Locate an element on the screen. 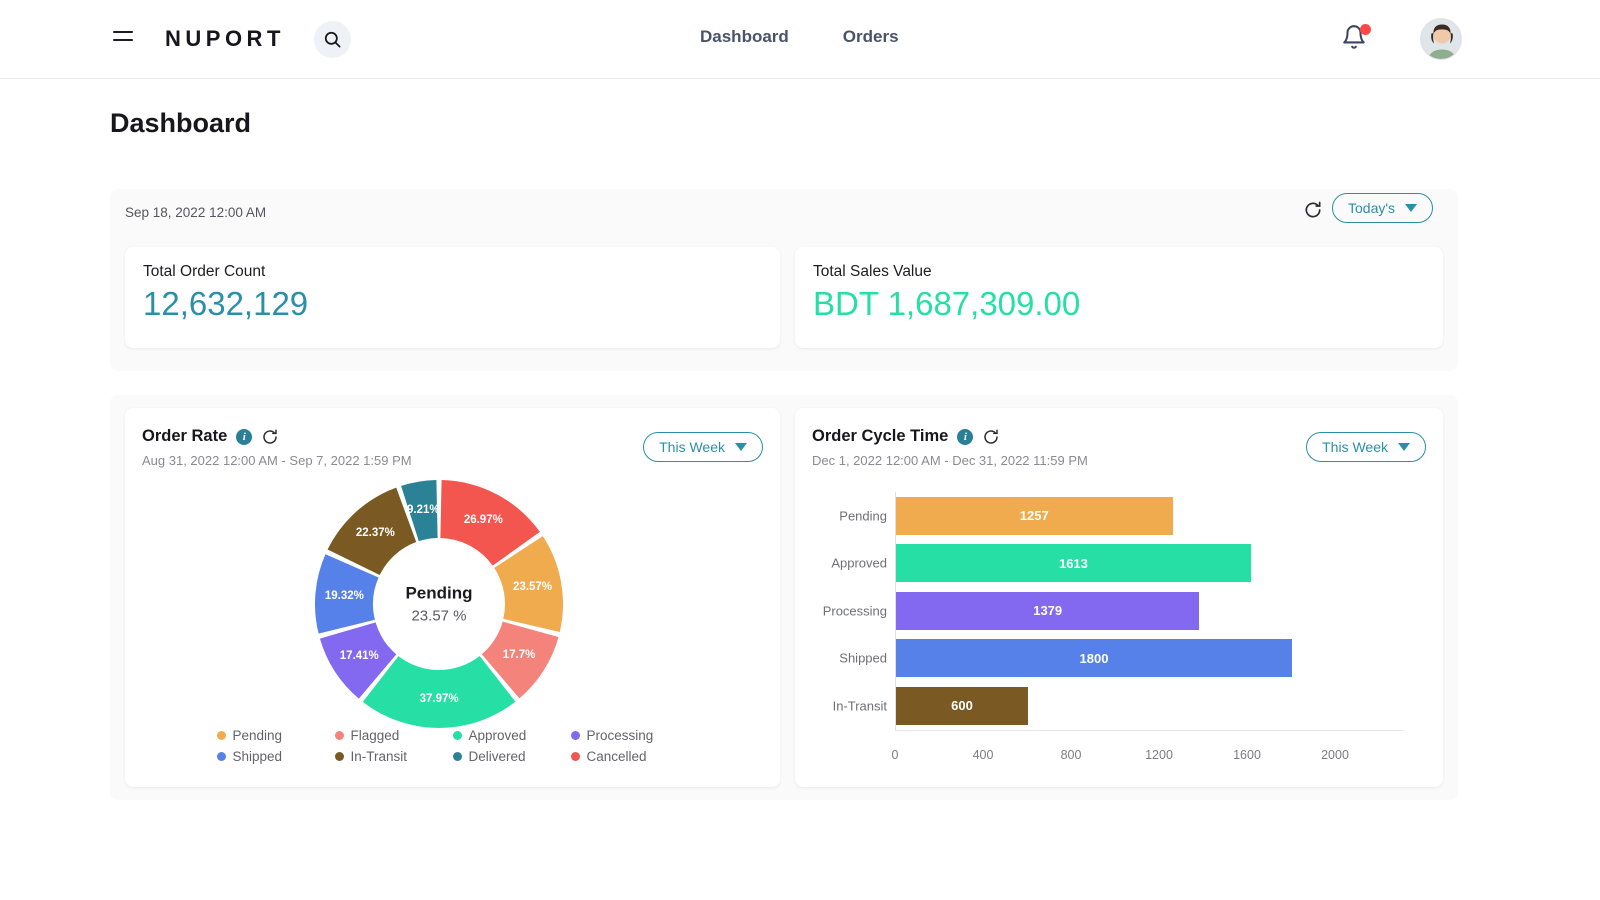  donut-center-value: 23.57 % is located at coordinates (439, 616).